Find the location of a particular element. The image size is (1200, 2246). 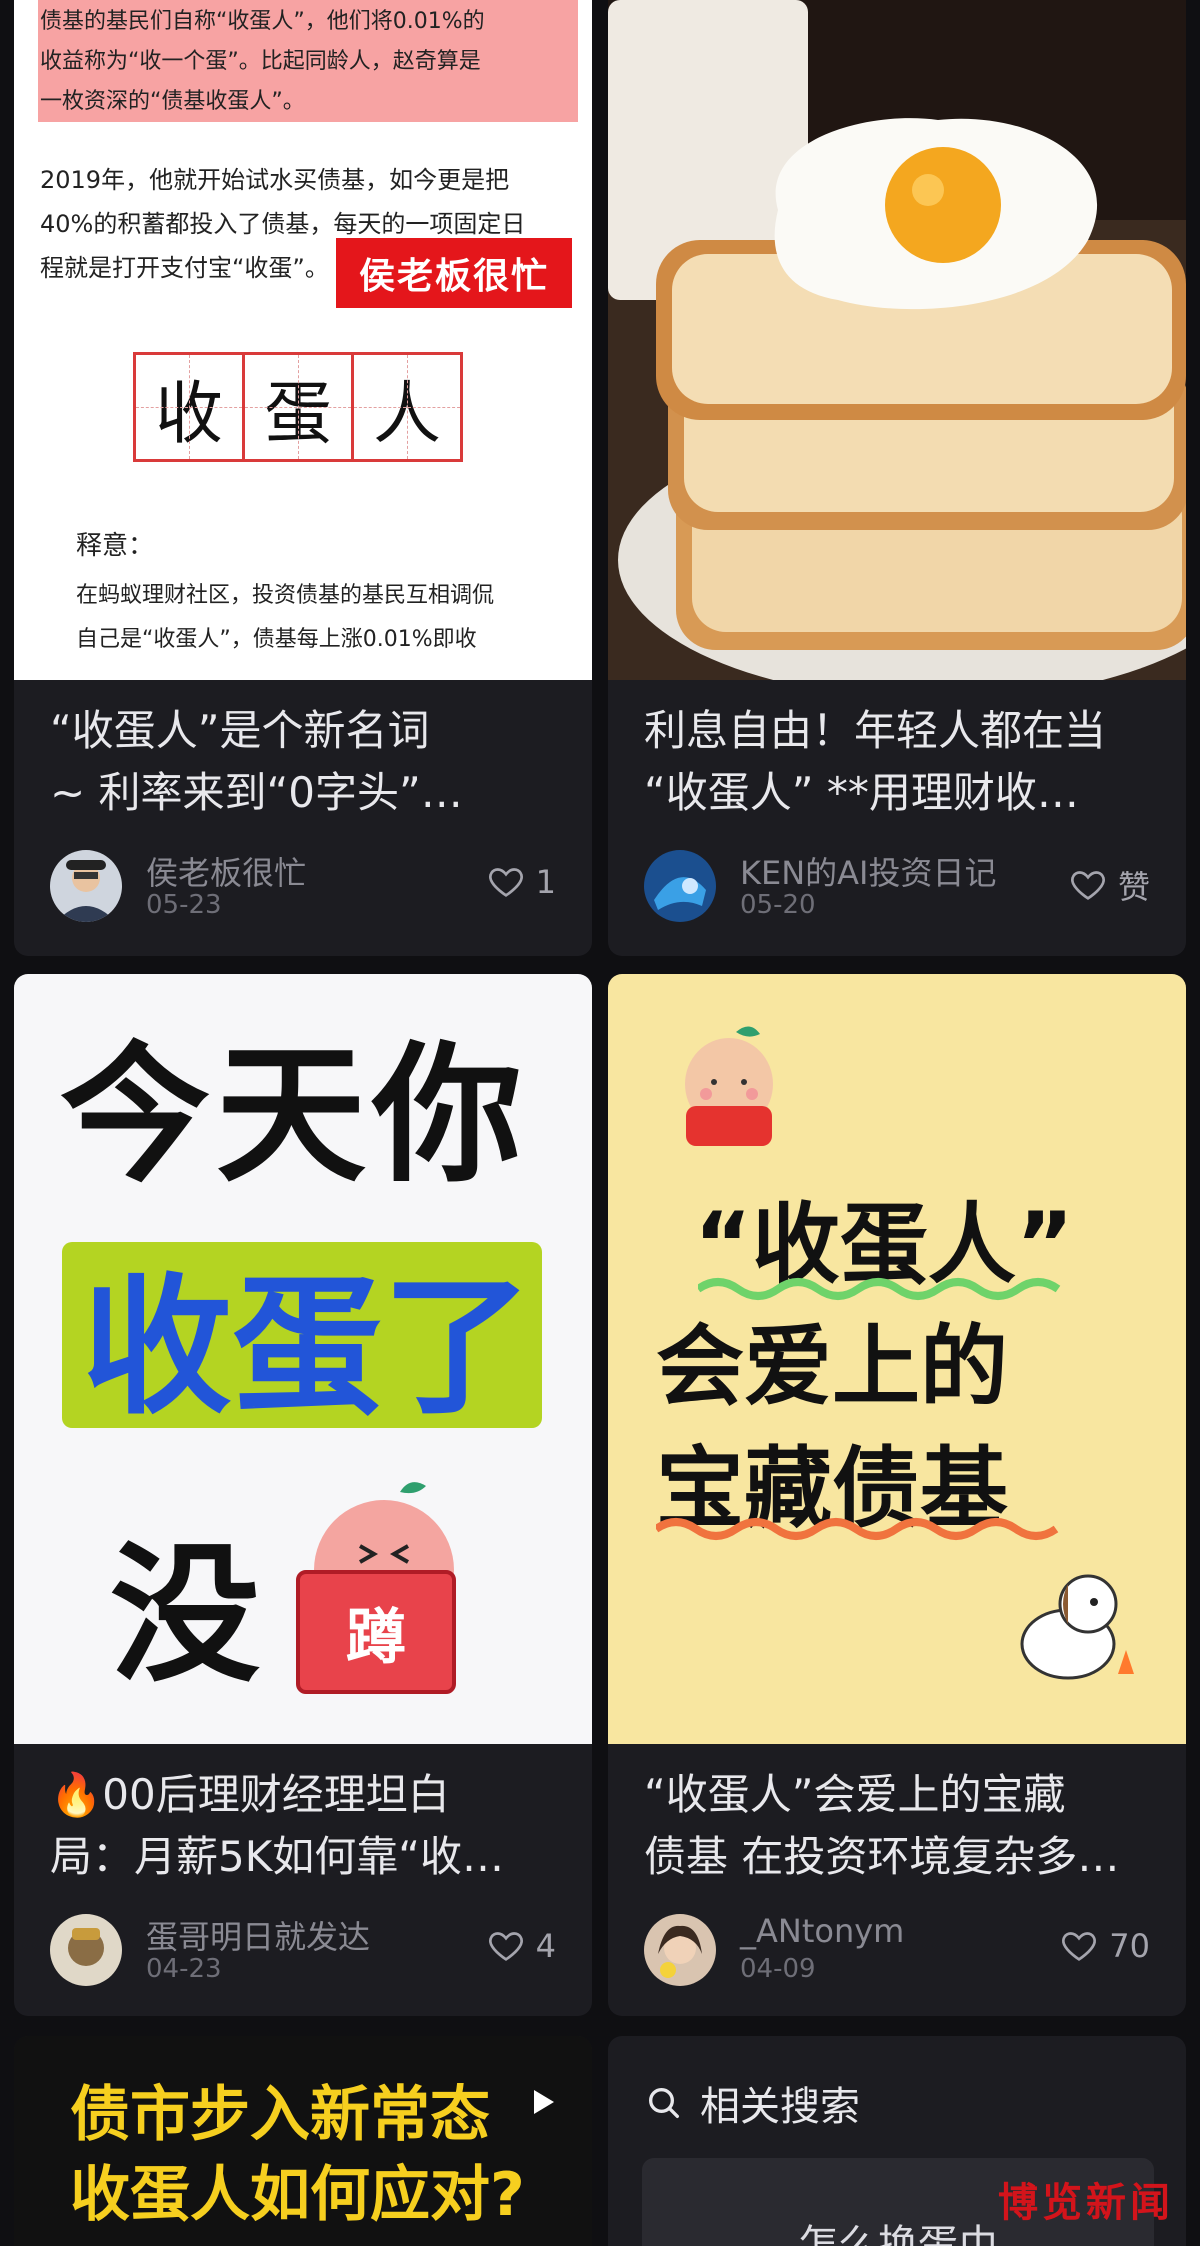

body-line: 2019年，他就开始试水买债基，如今更是把 is located at coordinates (275, 180).